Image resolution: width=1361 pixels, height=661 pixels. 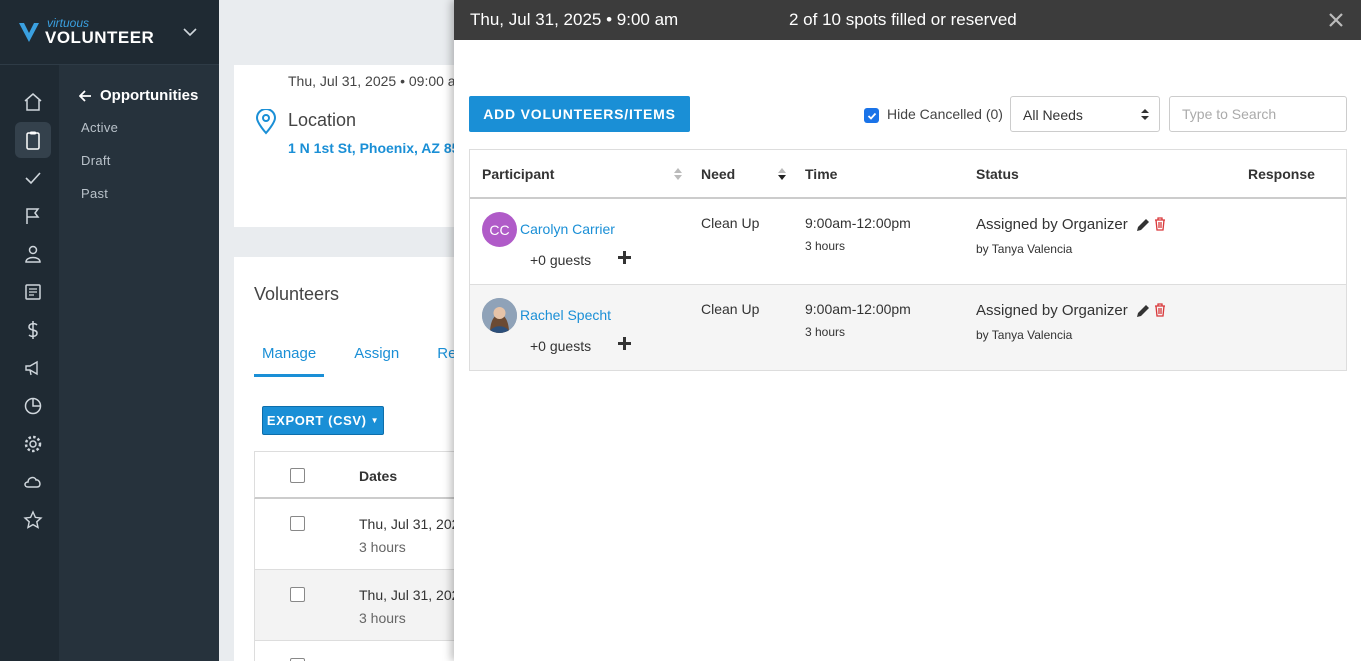 What do you see at coordinates (378, 476) in the screenshot?
I see `column-header-dates: Dates` at bounding box center [378, 476].